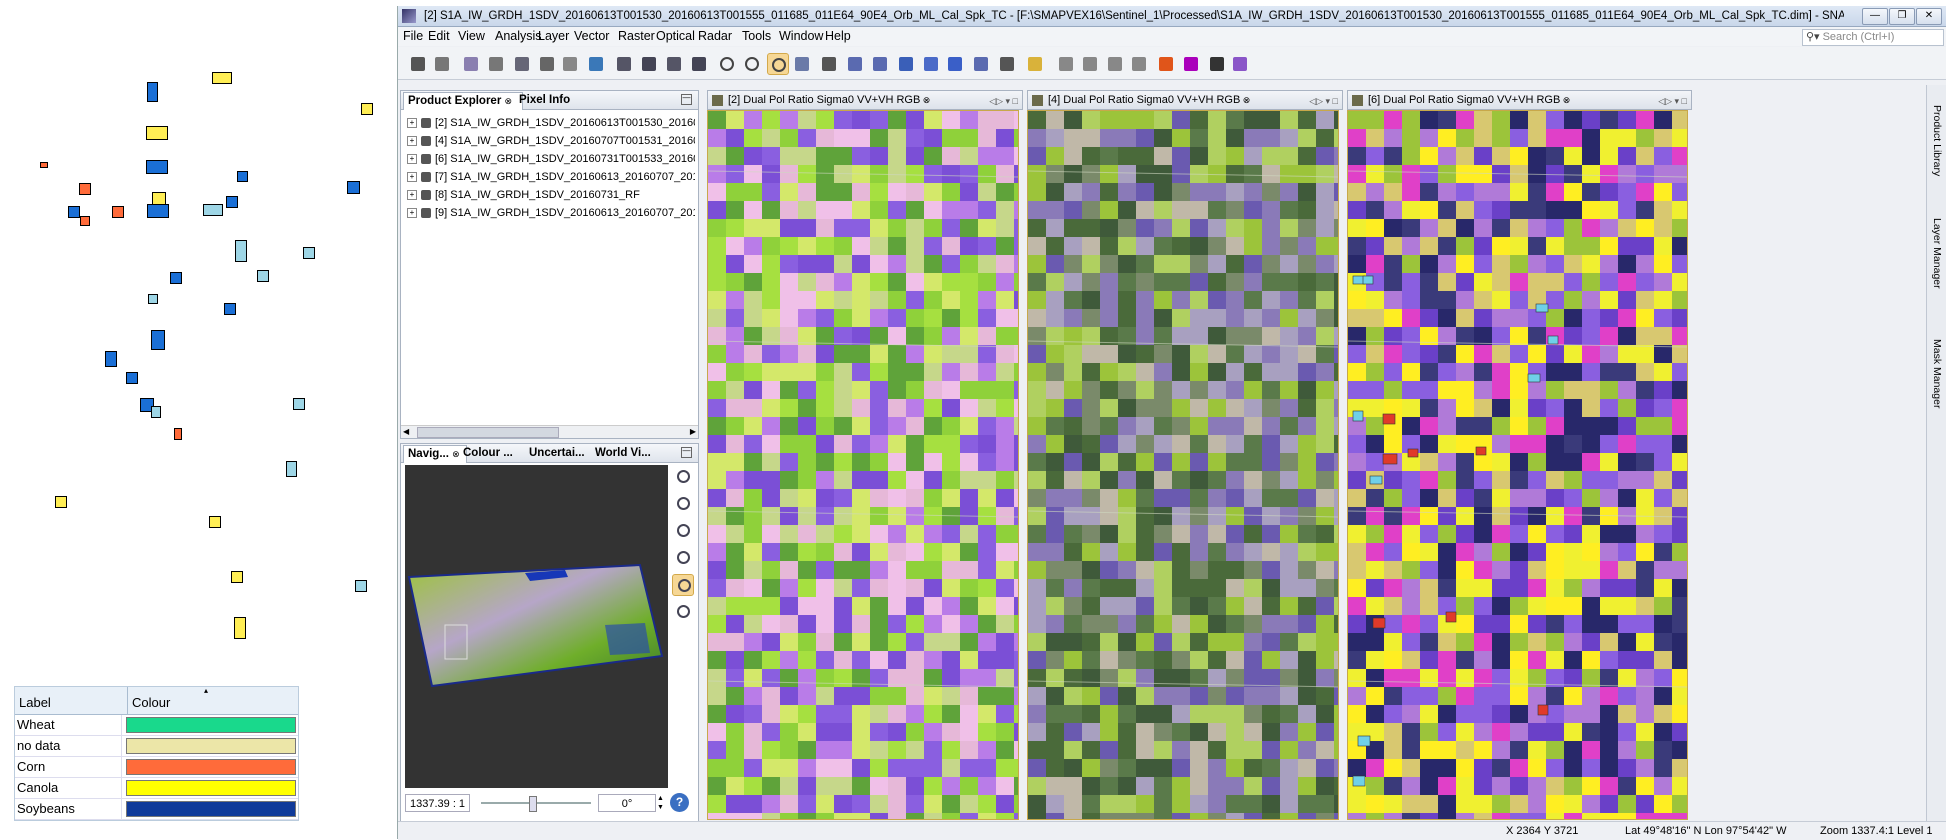 Image resolution: width=1946 pixels, height=840 pixels. What do you see at coordinates (674, 64) in the screenshot?
I see `sar-sim-icon` at bounding box center [674, 64].